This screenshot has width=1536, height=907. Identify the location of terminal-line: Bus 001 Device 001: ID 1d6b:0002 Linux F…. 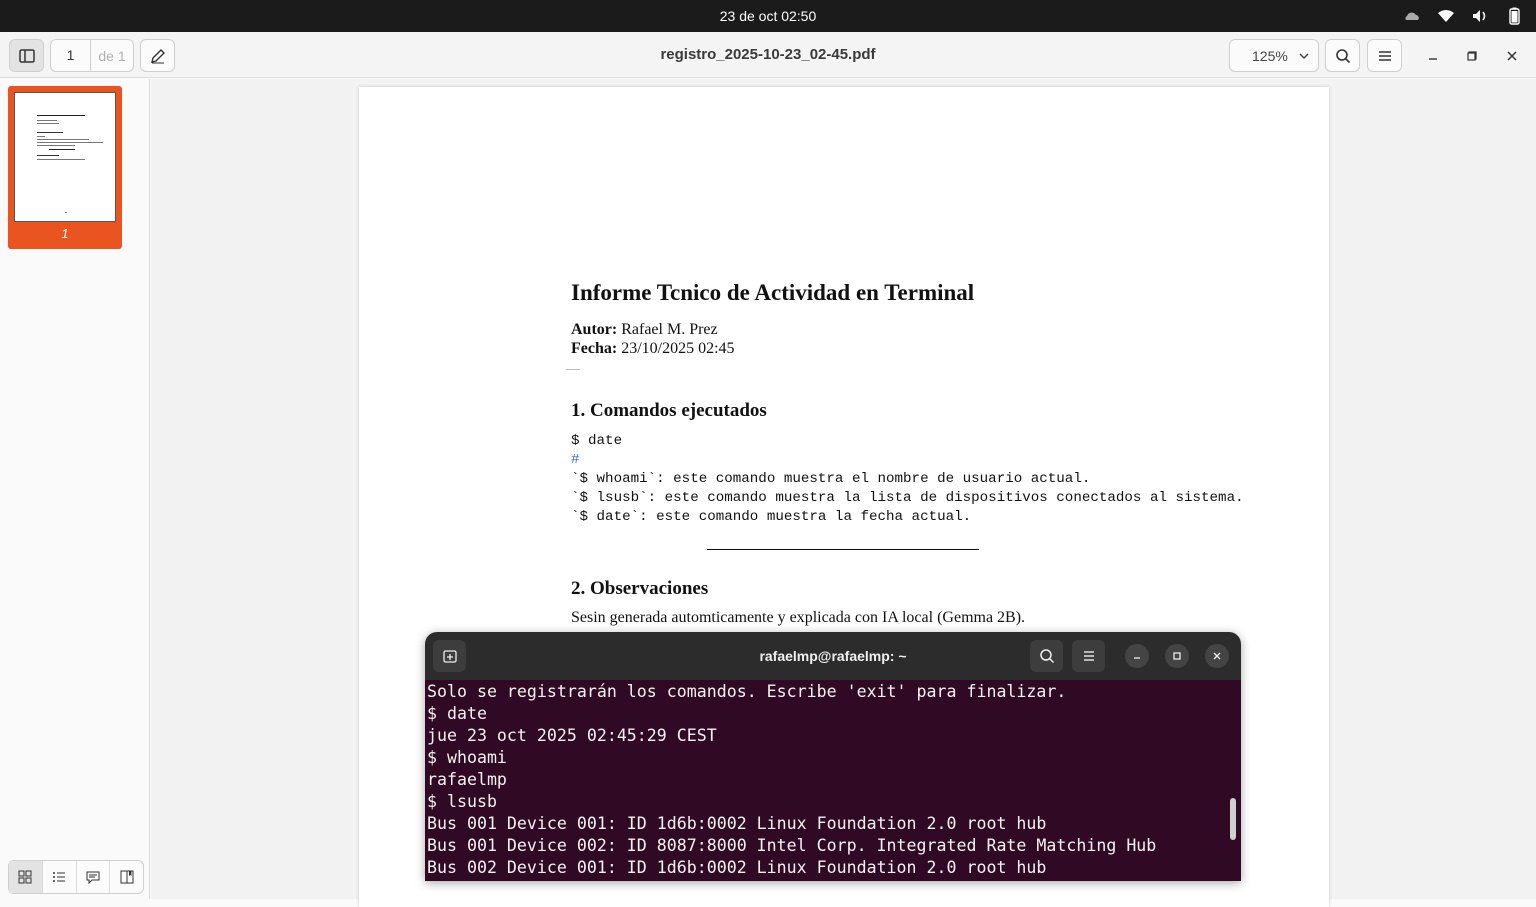
(737, 823).